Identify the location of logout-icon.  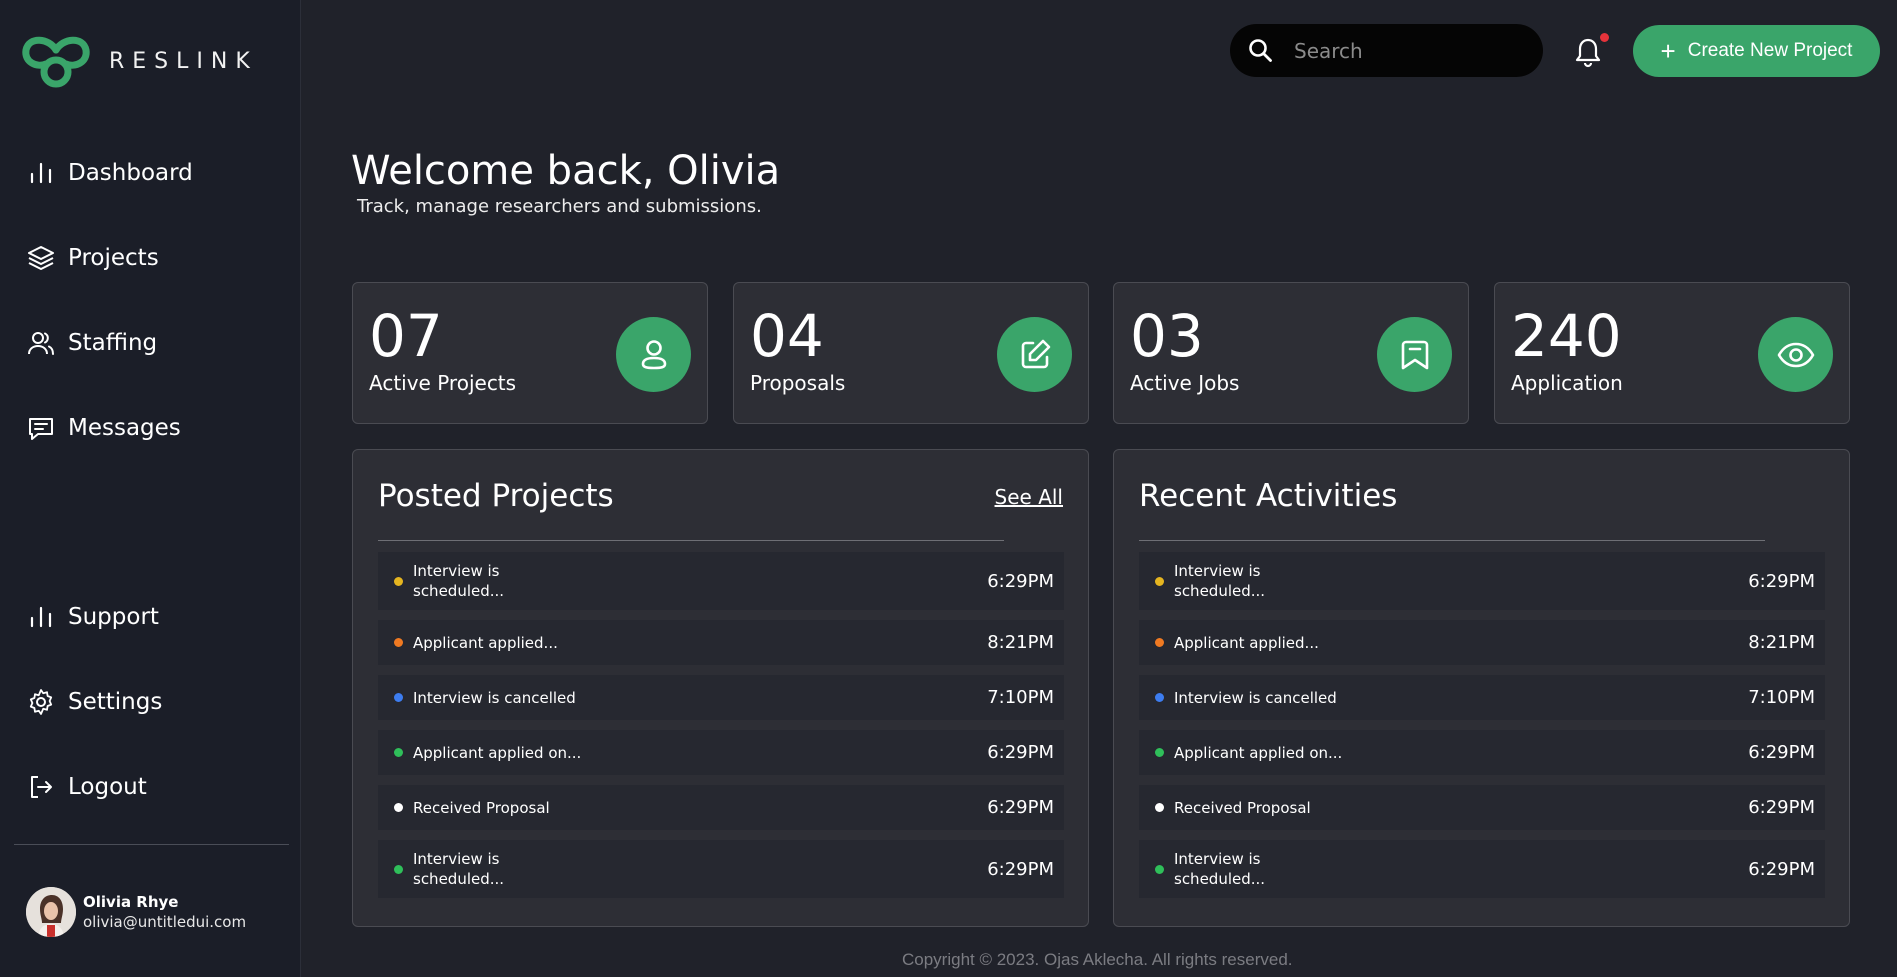
(41, 787).